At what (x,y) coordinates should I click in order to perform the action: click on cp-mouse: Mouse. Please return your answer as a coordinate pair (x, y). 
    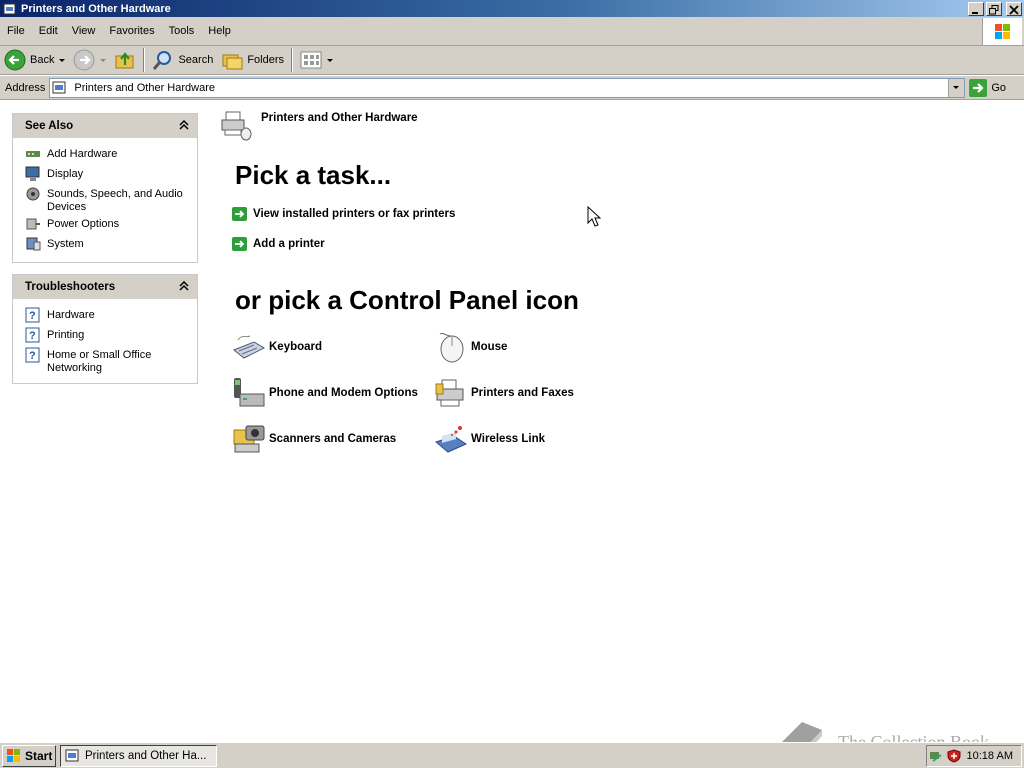
    Looking at the image, I should click on (470, 347).